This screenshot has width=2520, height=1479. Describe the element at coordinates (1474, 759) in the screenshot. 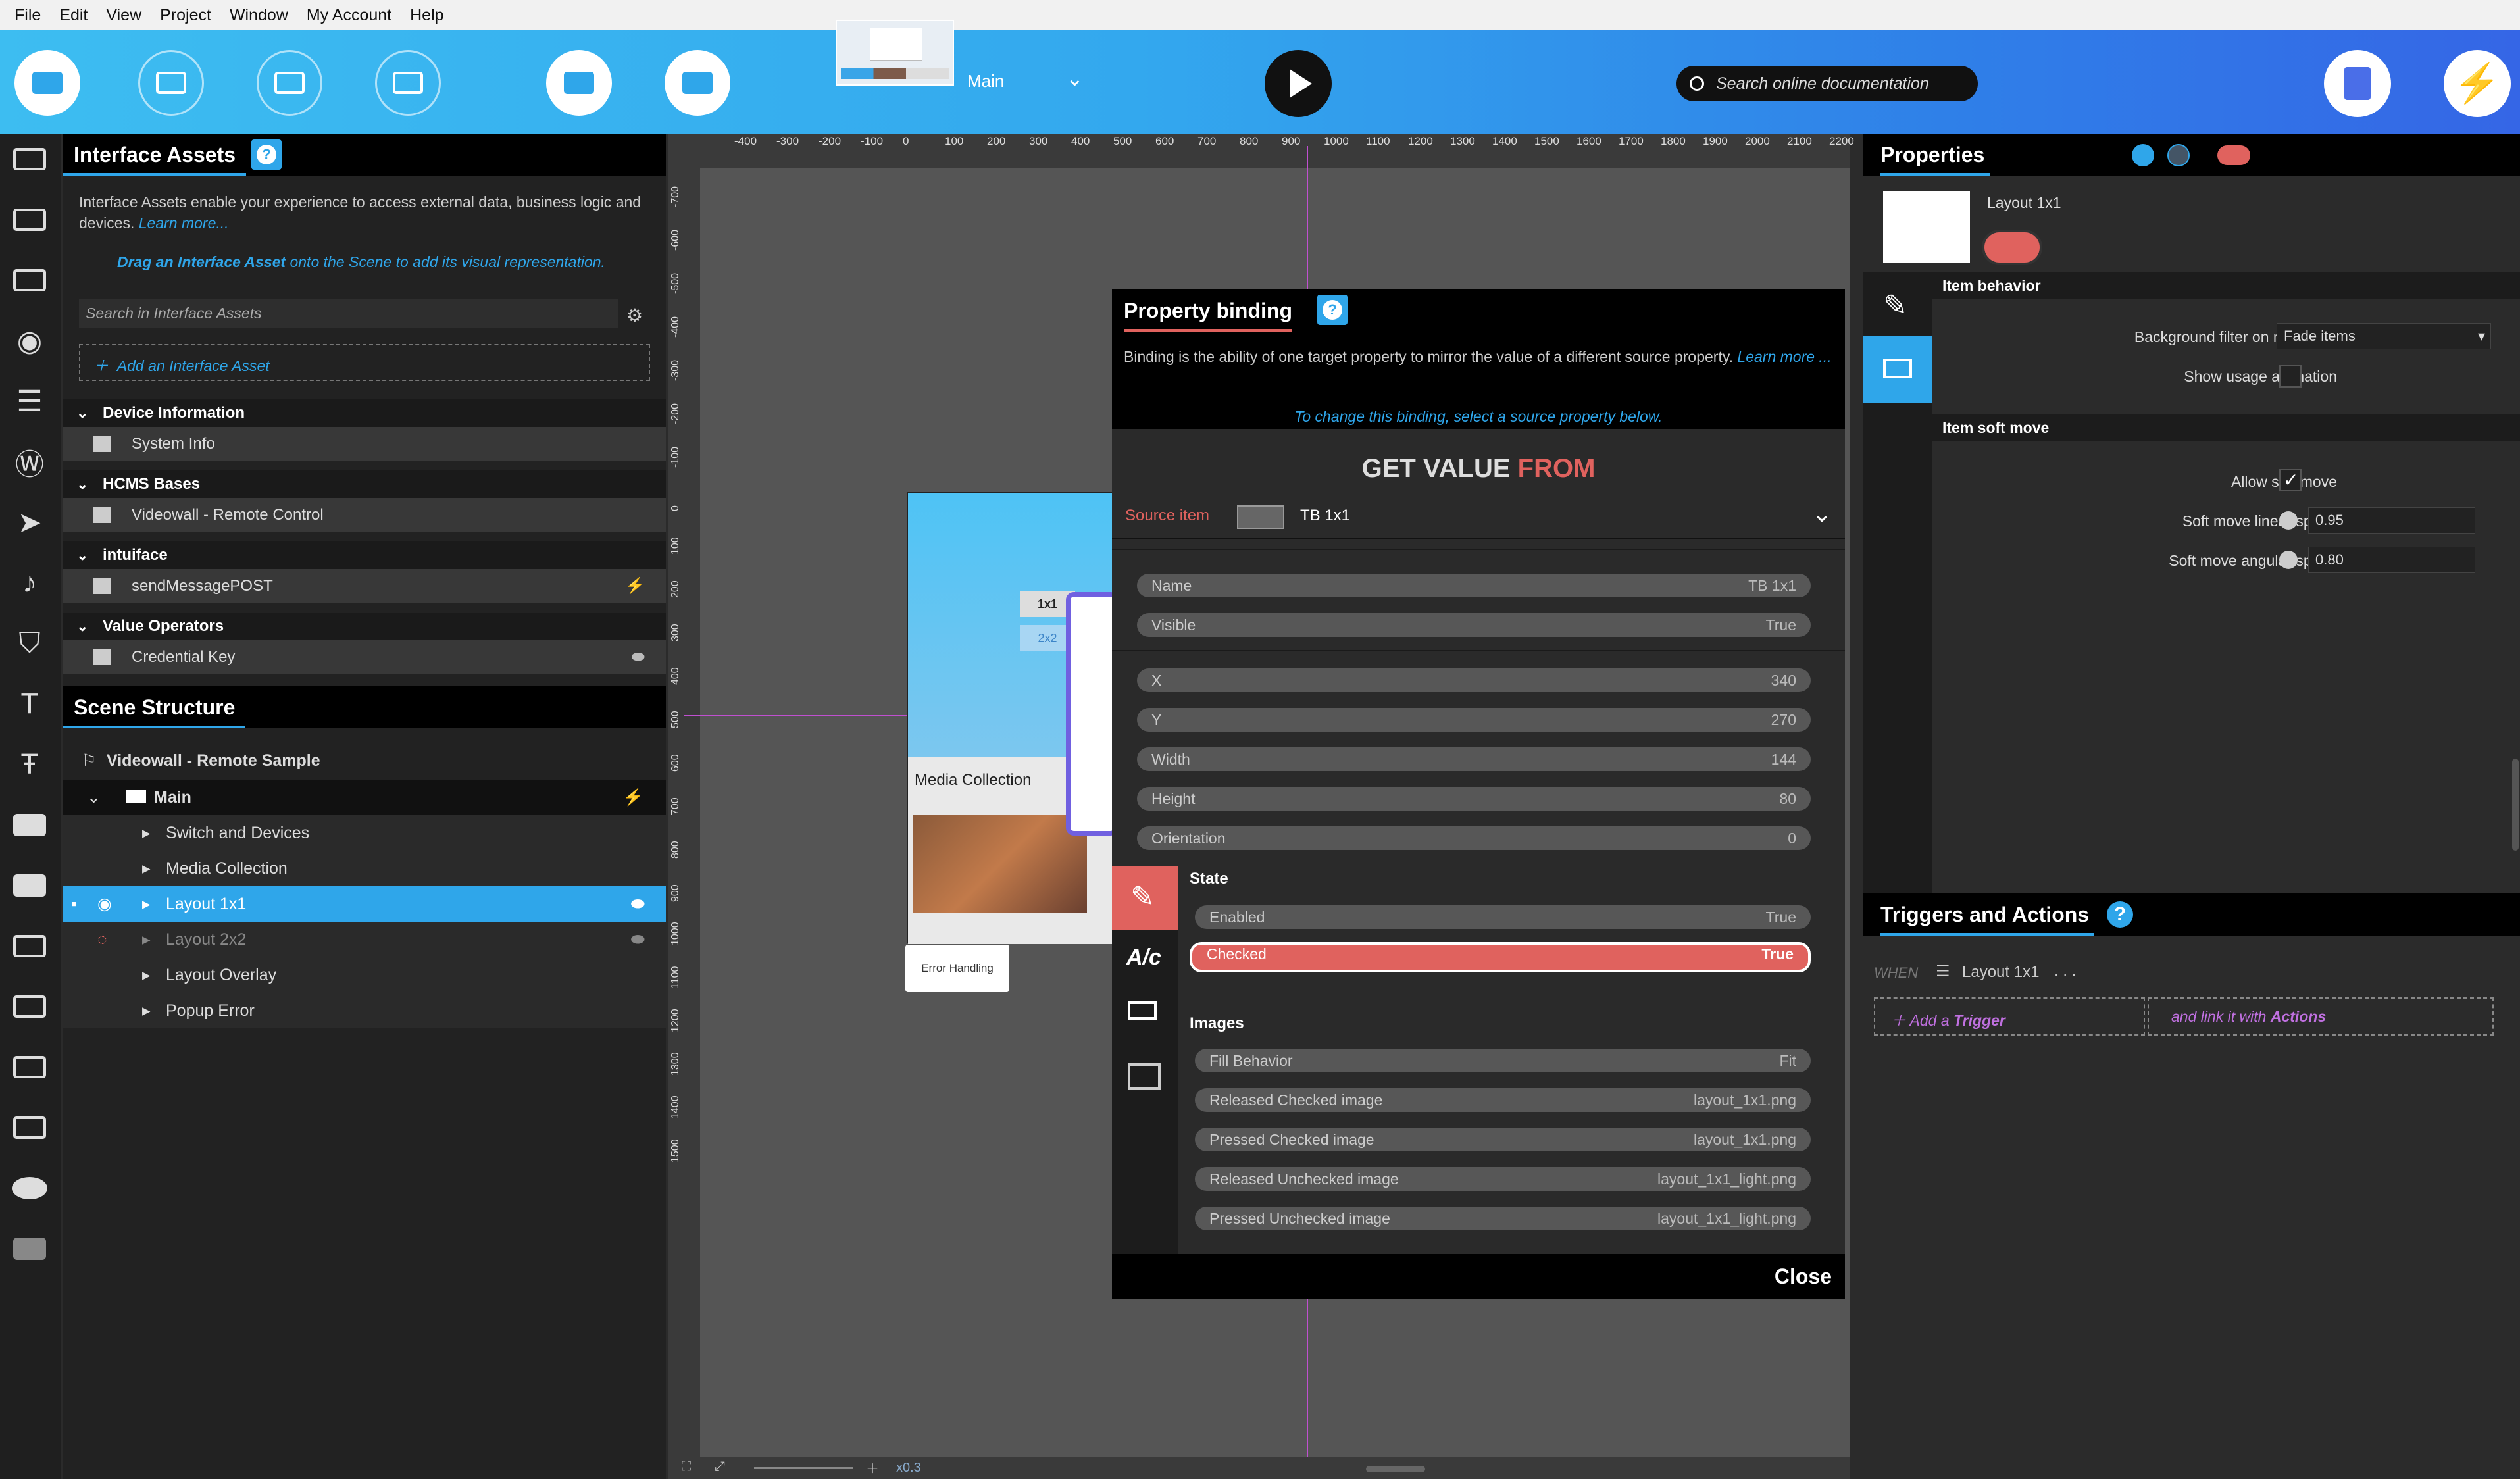

I see `prop-width: Width 144` at that location.